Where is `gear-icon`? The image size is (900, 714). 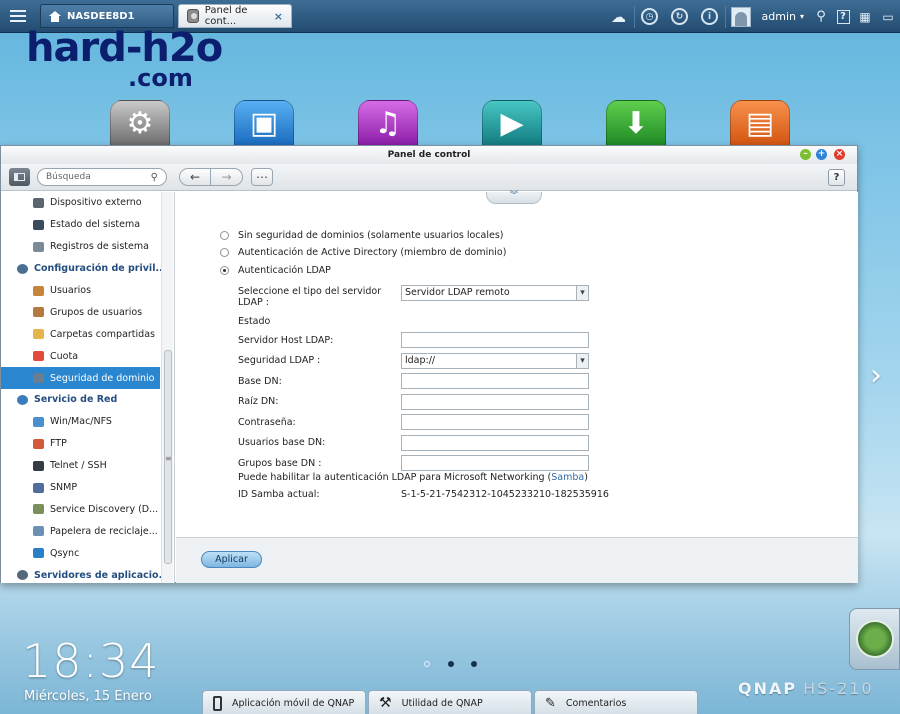
gear-icon is located at coordinates (193, 16).